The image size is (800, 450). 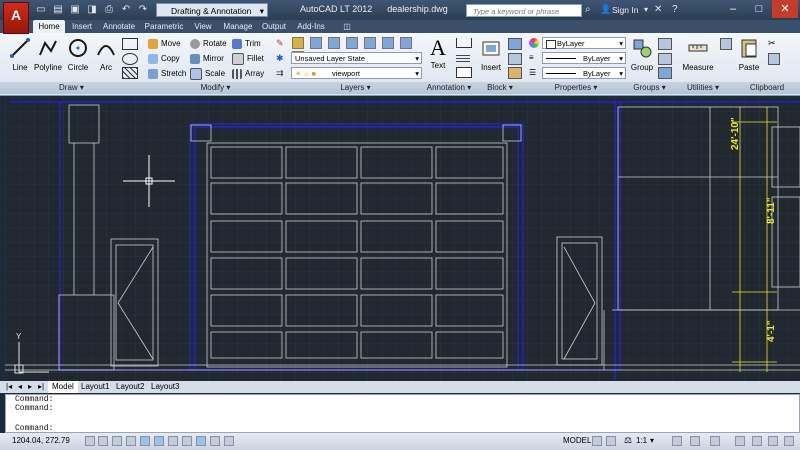 What do you see at coordinates (130, 44) in the screenshot?
I see `rectangle-icon` at bounding box center [130, 44].